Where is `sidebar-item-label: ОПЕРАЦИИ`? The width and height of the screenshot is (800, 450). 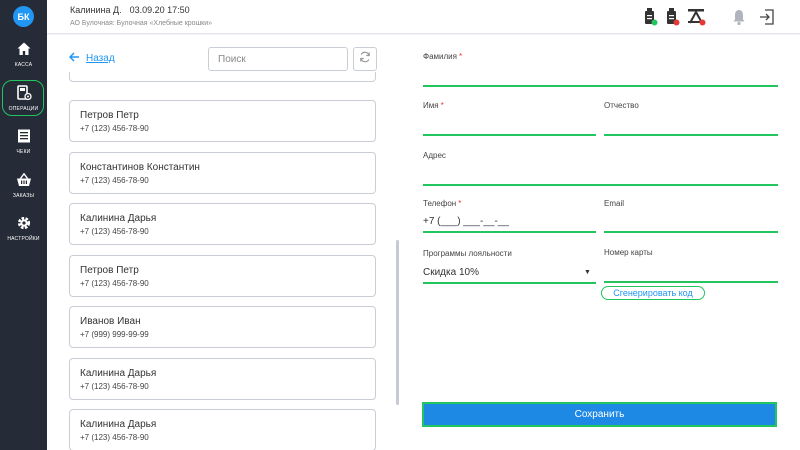 sidebar-item-label: ОПЕРАЦИИ is located at coordinates (23, 109).